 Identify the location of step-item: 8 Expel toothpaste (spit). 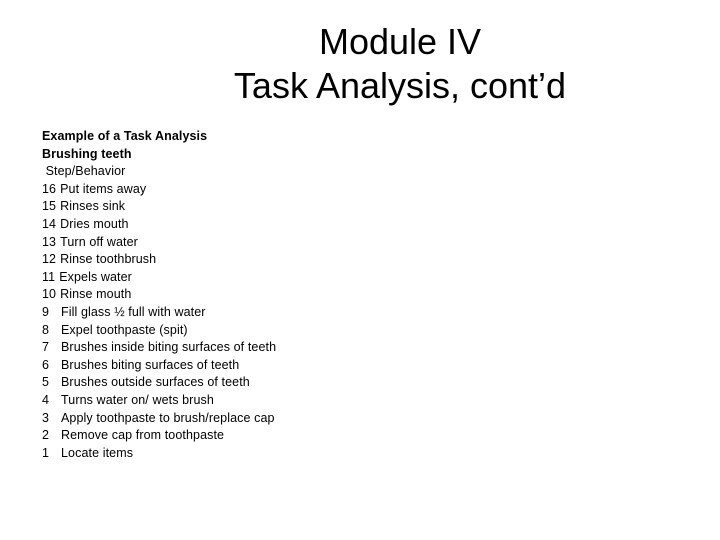
(362, 331).